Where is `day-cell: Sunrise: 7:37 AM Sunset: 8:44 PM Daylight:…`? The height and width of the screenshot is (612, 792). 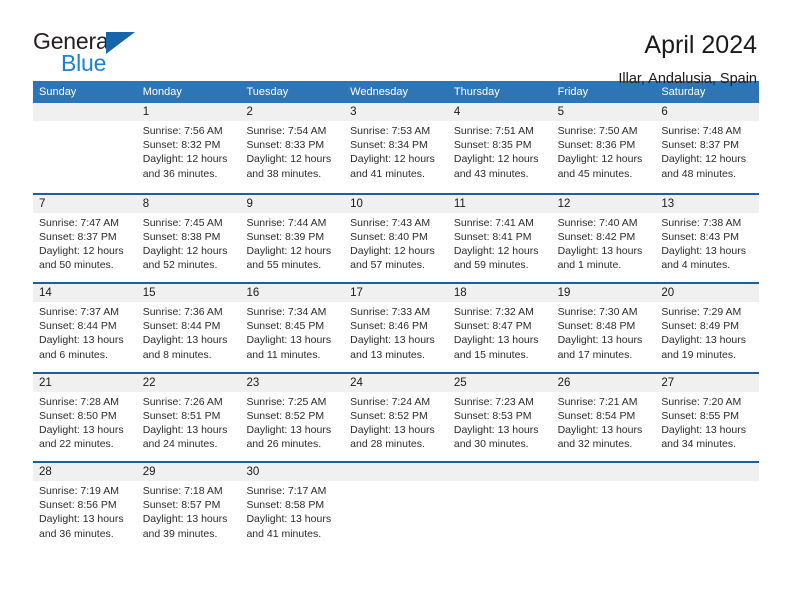 day-cell: Sunrise: 7:37 AM Sunset: 8:44 PM Daylight:… is located at coordinates (85, 333).